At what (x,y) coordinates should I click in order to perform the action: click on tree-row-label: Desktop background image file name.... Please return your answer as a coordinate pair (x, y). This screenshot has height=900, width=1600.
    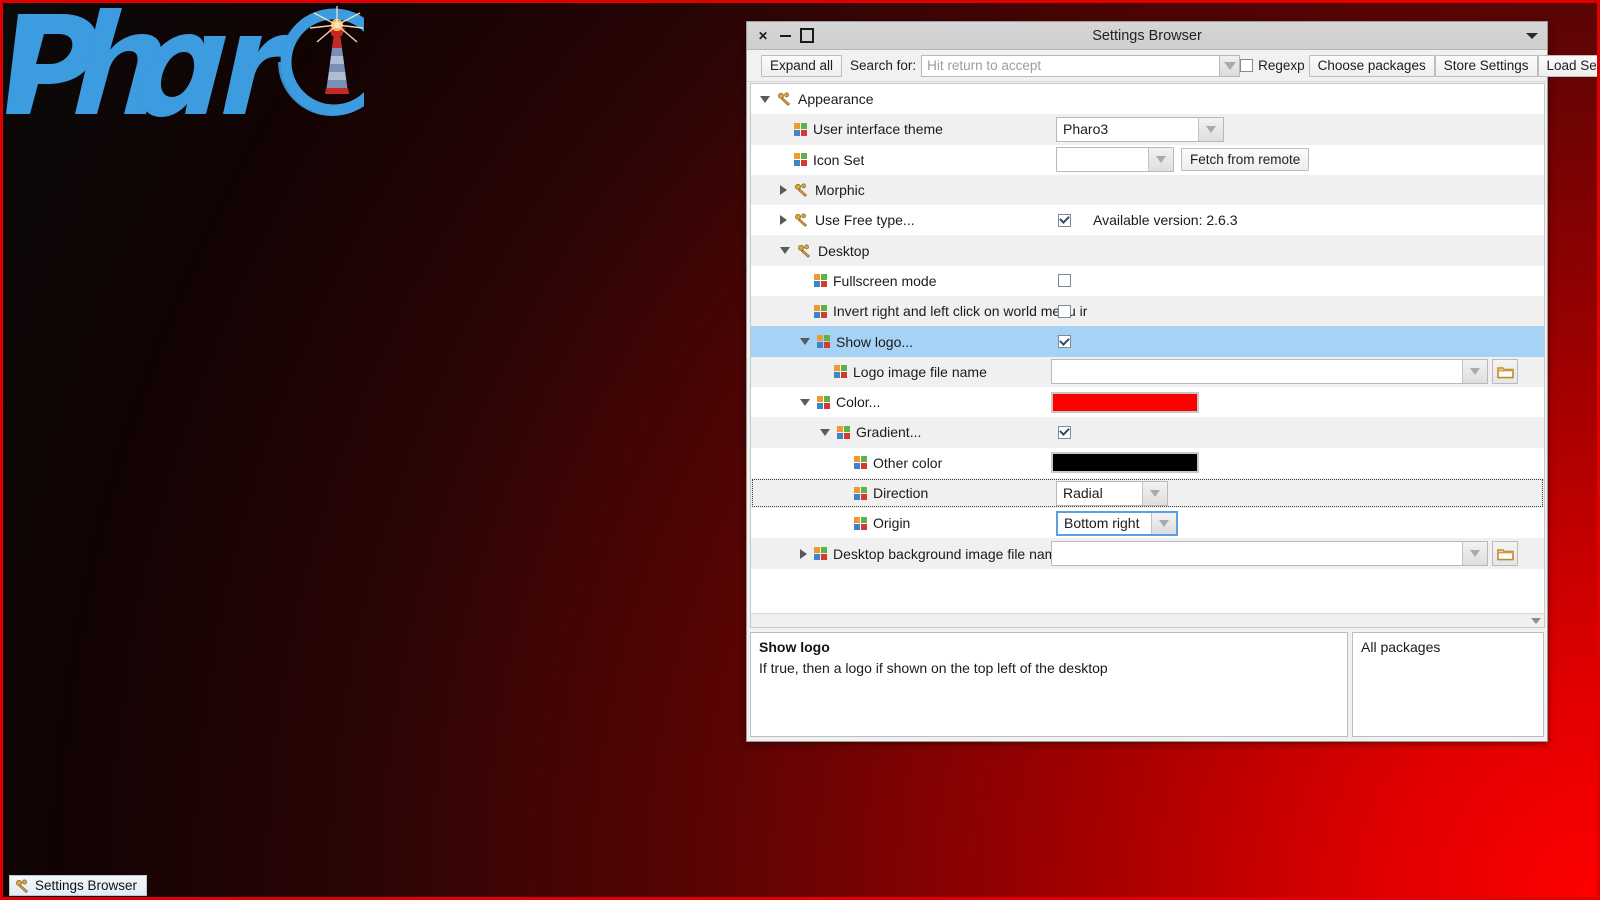
    Looking at the image, I should click on (954, 553).